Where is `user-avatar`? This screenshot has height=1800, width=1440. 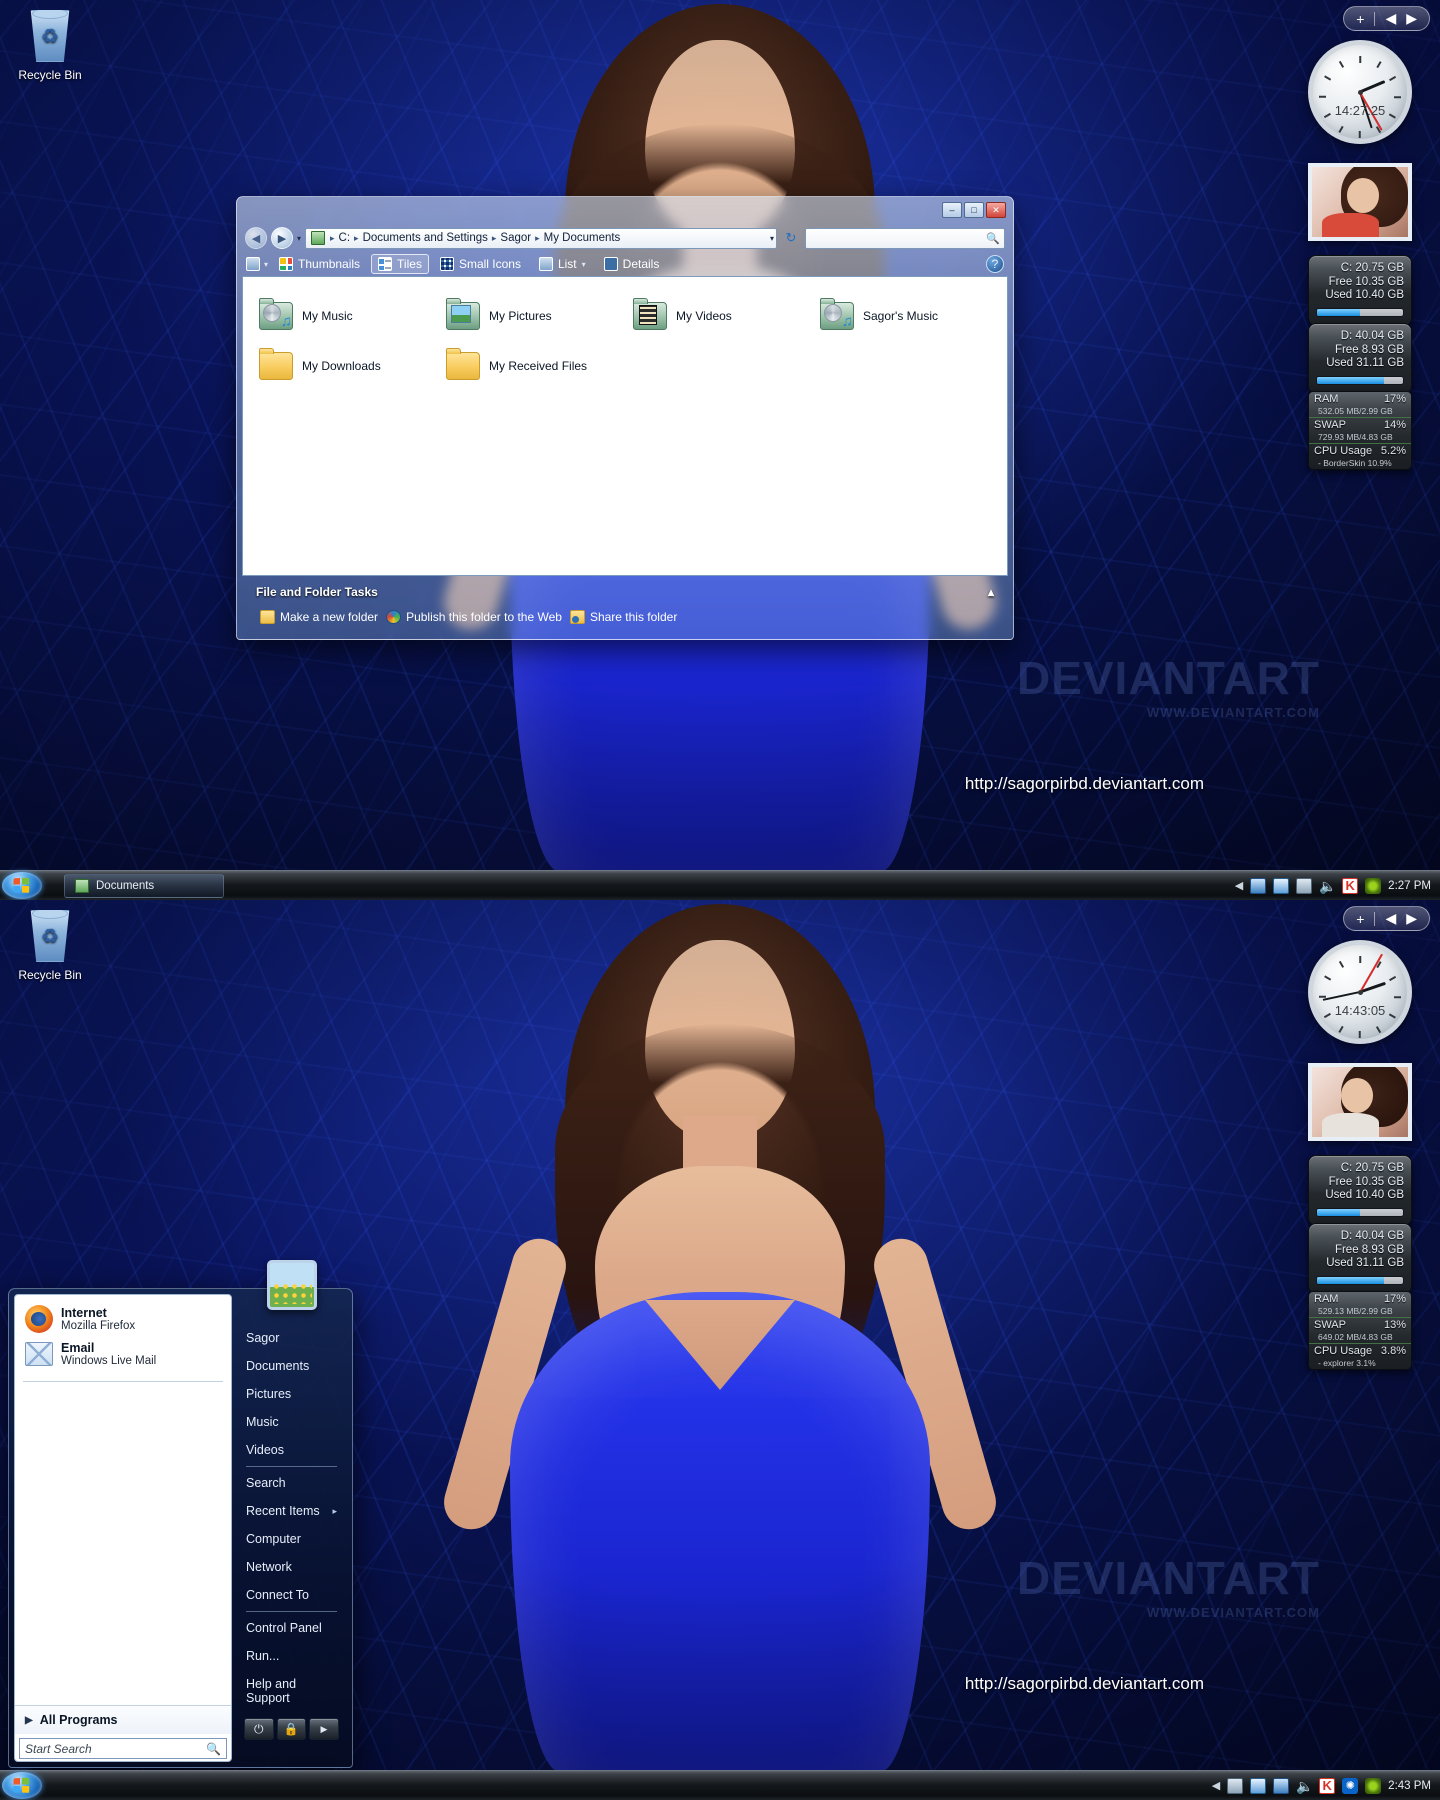
user-avatar is located at coordinates (291, 1285).